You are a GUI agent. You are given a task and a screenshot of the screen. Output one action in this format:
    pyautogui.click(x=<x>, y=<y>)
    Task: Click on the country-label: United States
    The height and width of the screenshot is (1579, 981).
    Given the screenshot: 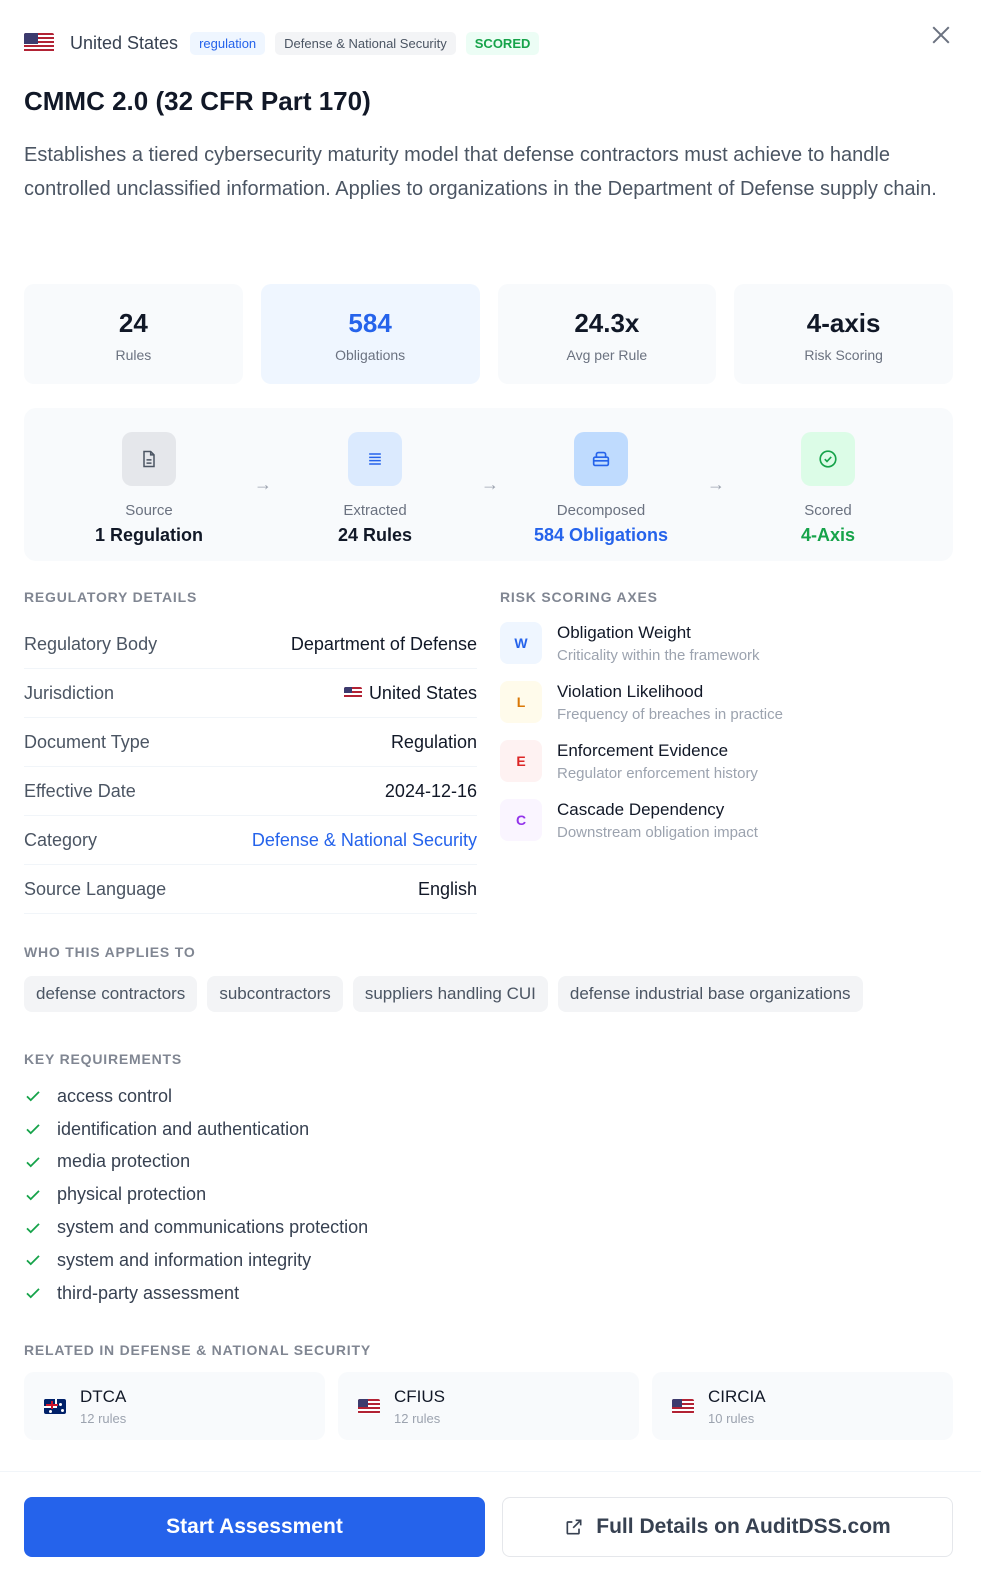 What is the action you would take?
    pyautogui.click(x=124, y=42)
    